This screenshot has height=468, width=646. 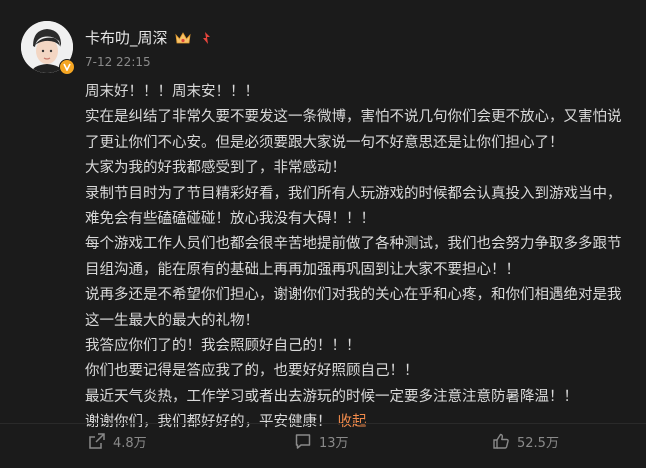 I want to click on crown-icon, so click(x=183, y=38).